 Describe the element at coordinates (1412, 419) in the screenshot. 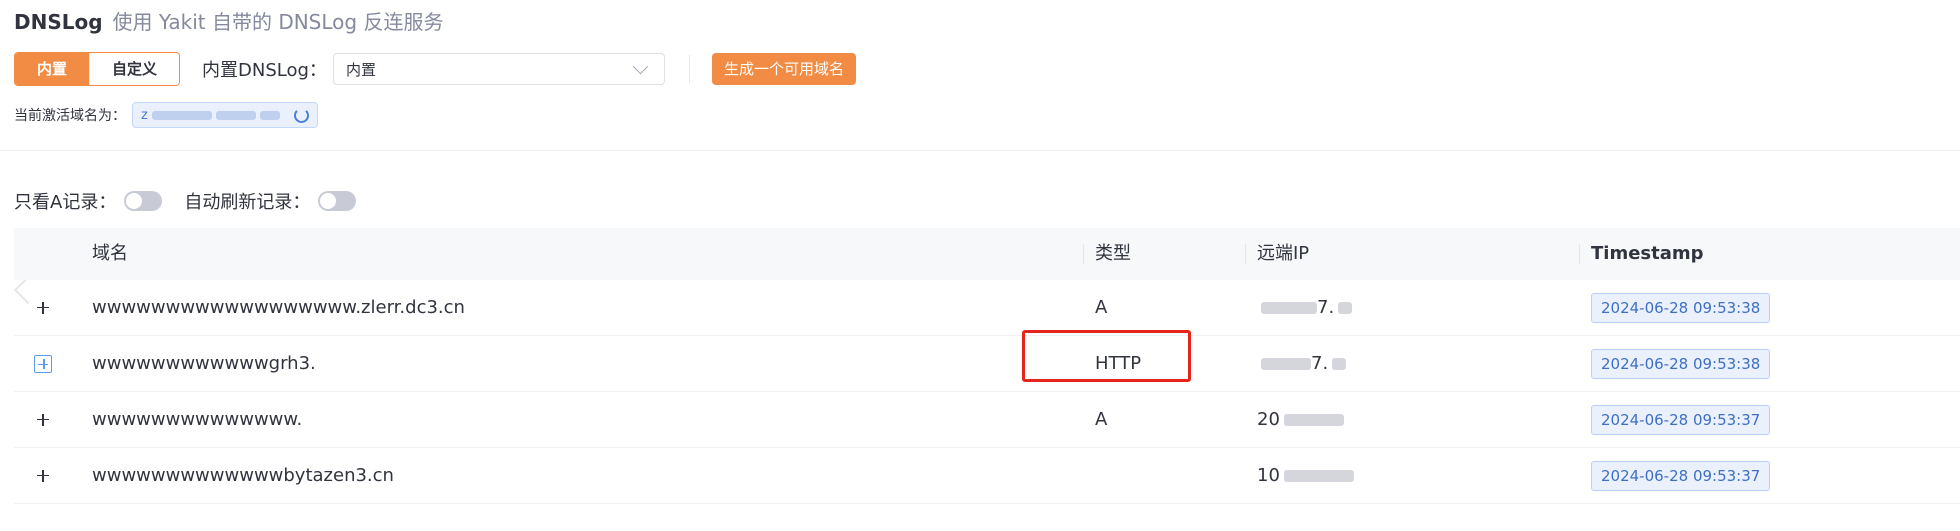

I see `row-remote-ip: 20` at that location.